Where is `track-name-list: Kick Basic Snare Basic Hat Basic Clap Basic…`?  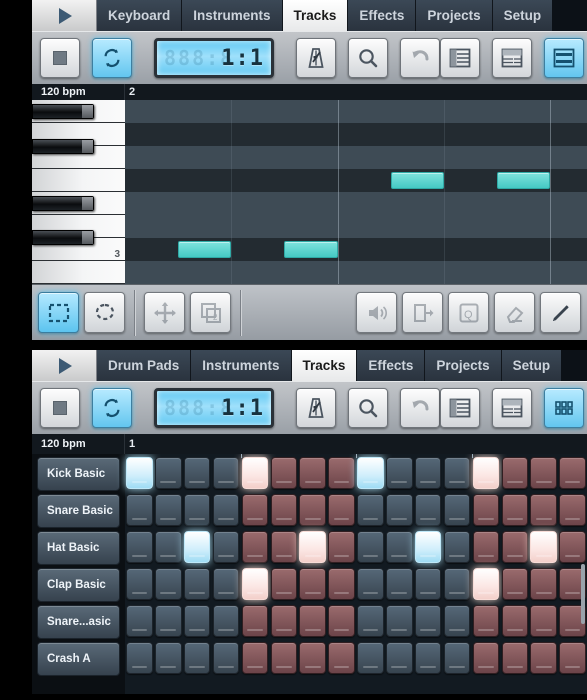
track-name-list: Kick Basic Snare Basic Hat Basic Clap Basic… is located at coordinates (78, 564).